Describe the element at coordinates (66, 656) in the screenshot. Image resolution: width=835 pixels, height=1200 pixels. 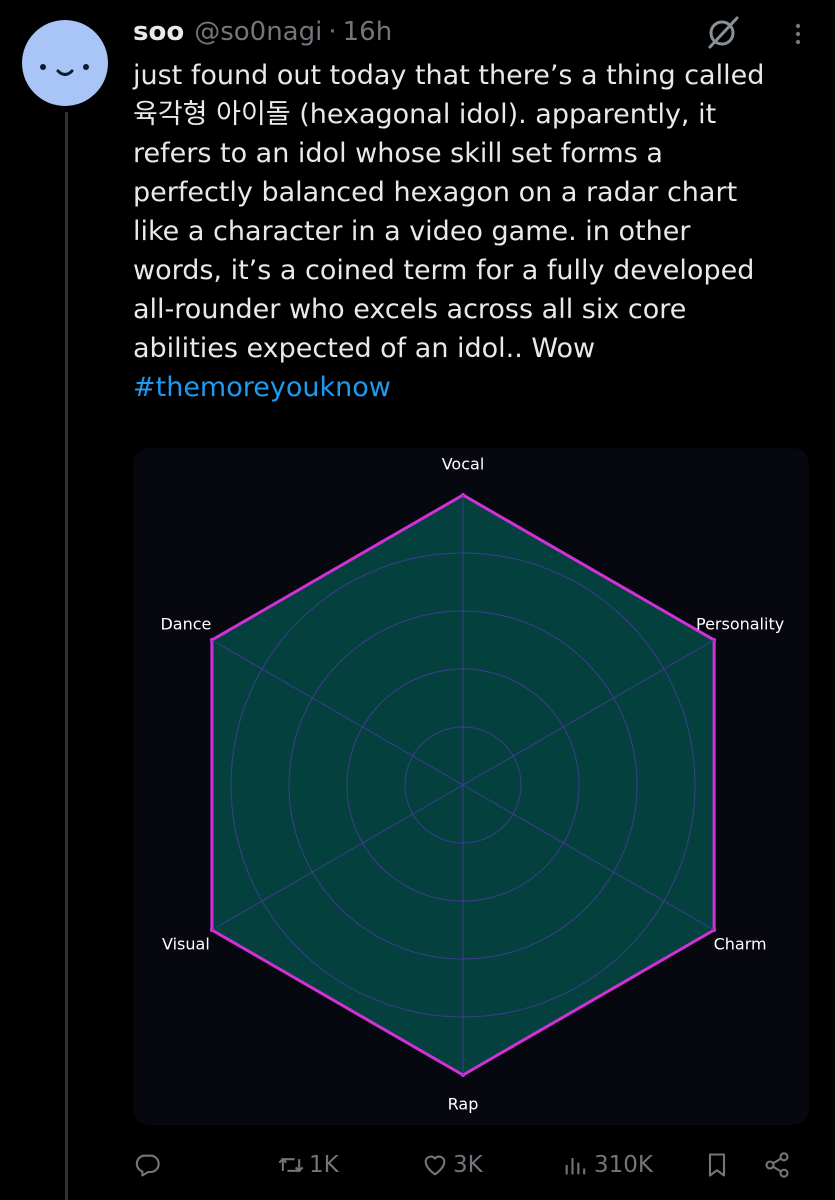
I see `thread-line` at that location.